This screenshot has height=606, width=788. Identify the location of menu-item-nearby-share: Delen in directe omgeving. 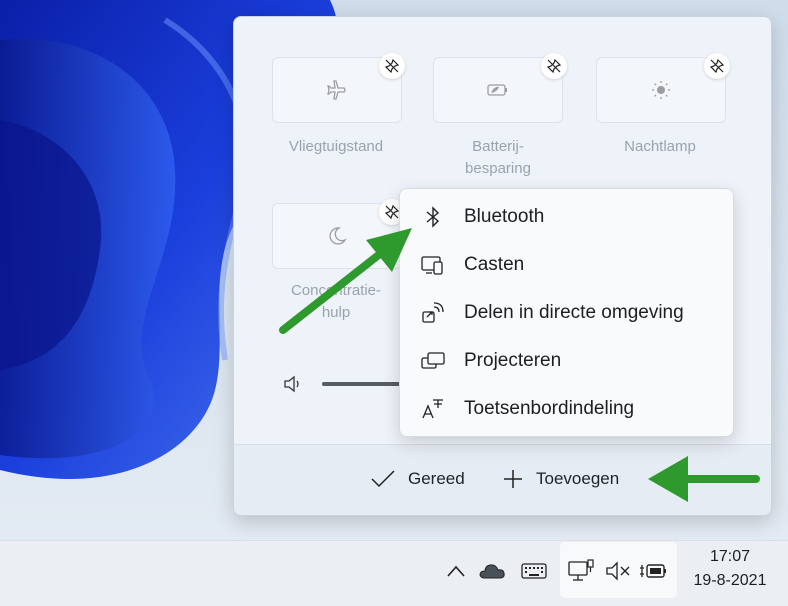
(566, 313).